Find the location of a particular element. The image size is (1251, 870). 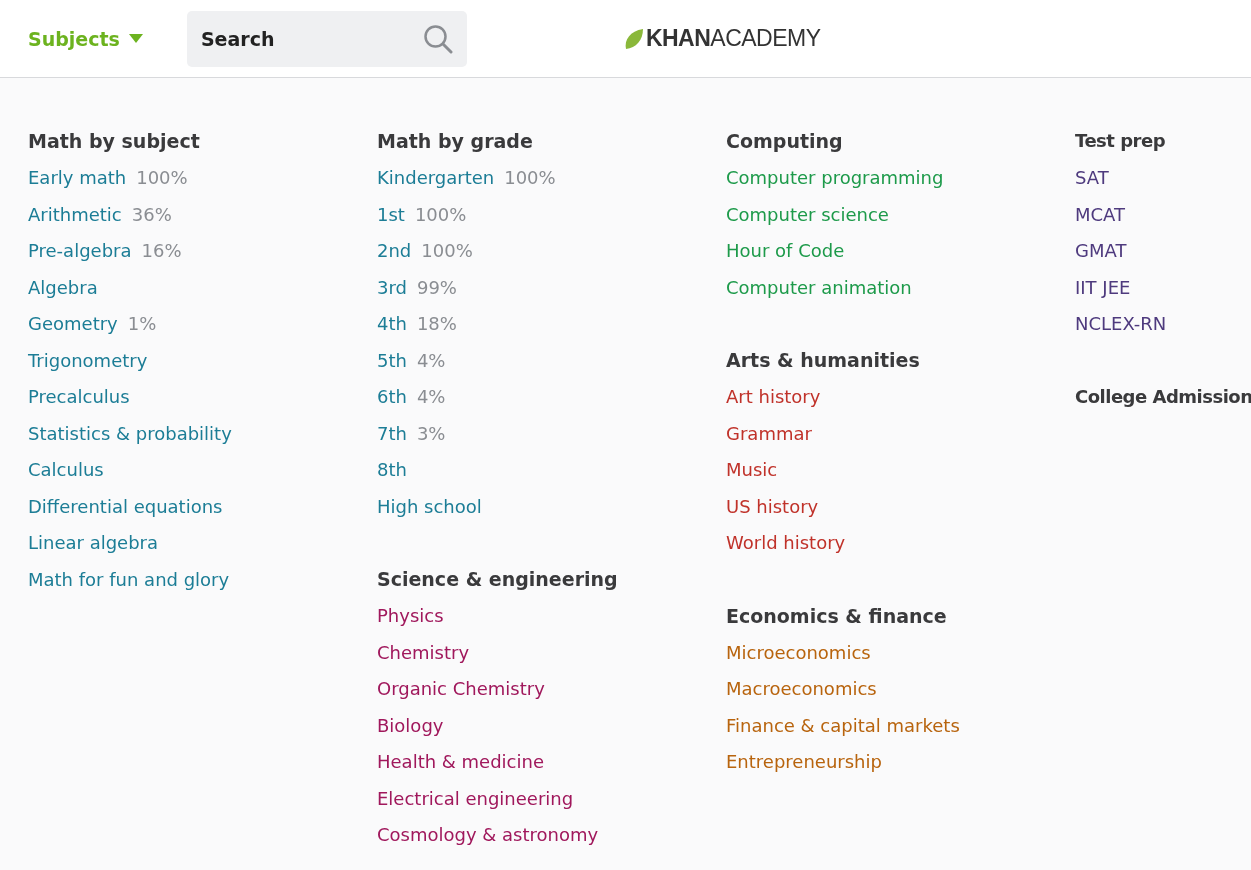

subject-link: SAT is located at coordinates (1092, 178).